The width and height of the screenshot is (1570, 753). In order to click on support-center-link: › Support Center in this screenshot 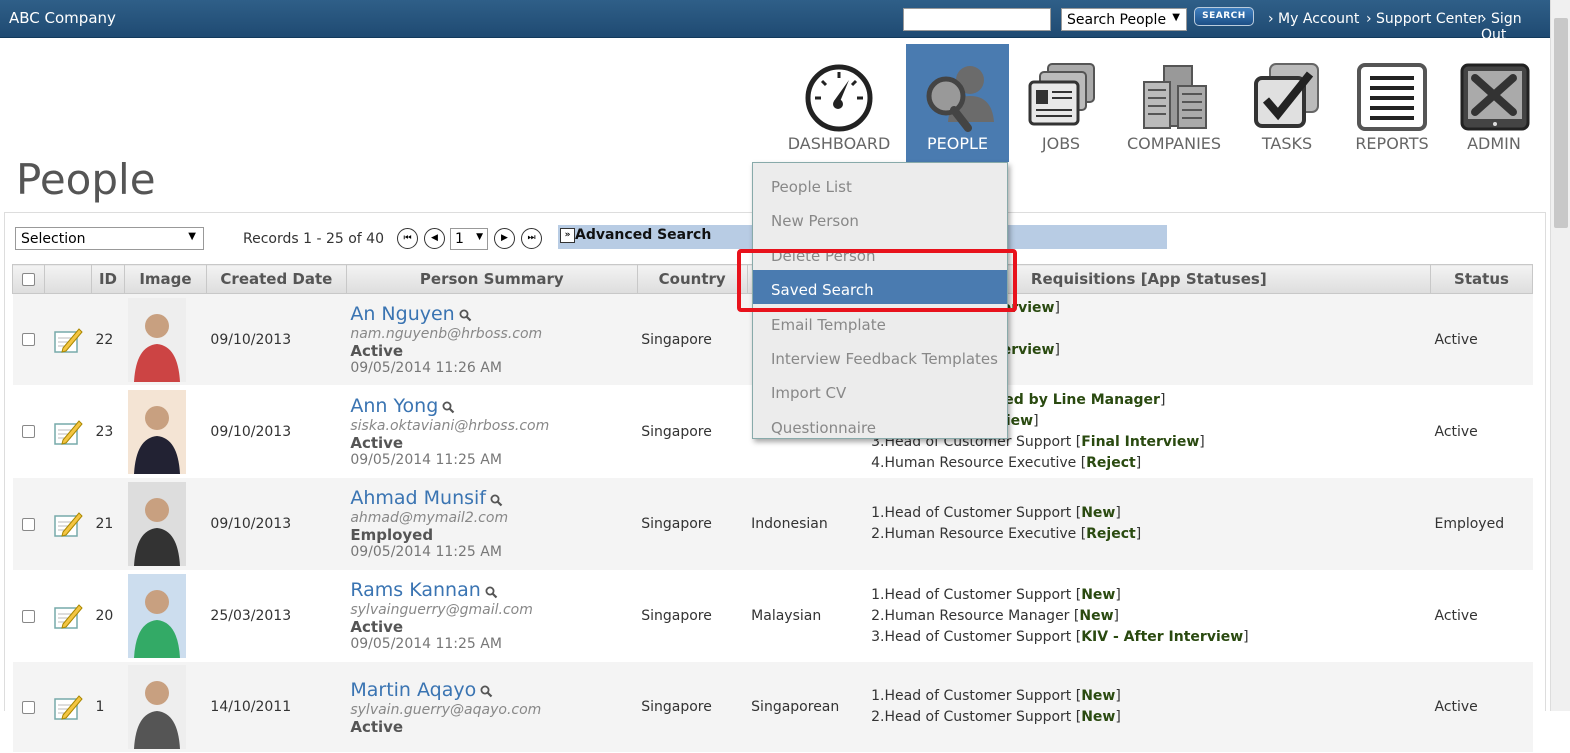, I will do `click(1424, 19)`.